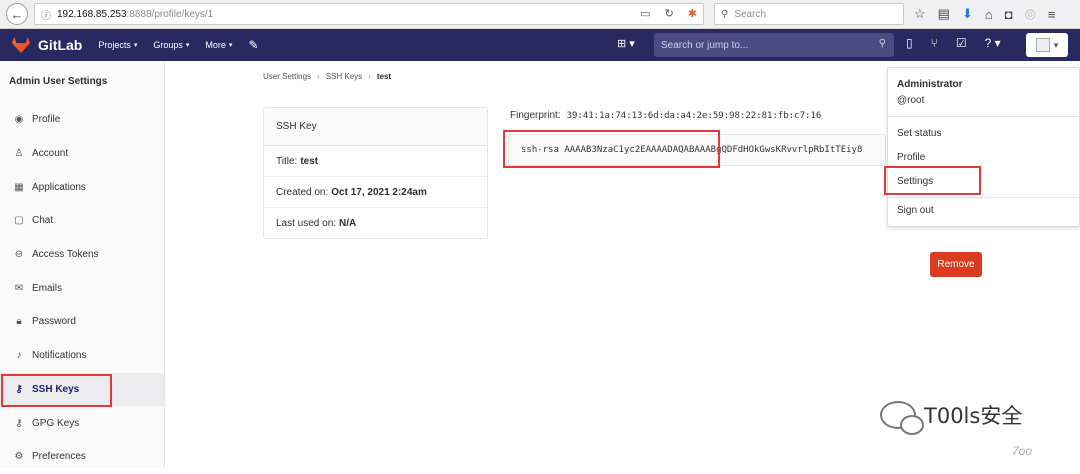 This screenshot has width=1080, height=474. Describe the element at coordinates (379, 192) in the screenshot. I see `key-created-value: Oct 17, 2021 2:24am` at that location.